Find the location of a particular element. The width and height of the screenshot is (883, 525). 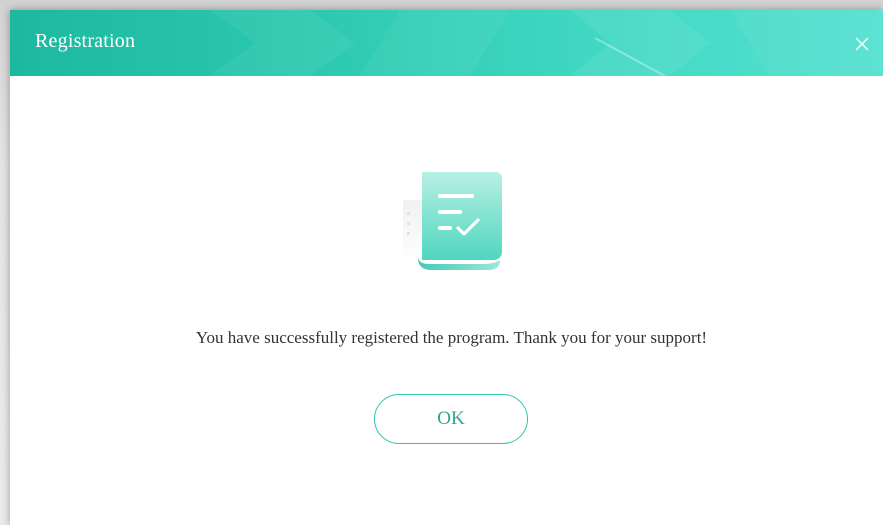

close-icon is located at coordinates (862, 44).